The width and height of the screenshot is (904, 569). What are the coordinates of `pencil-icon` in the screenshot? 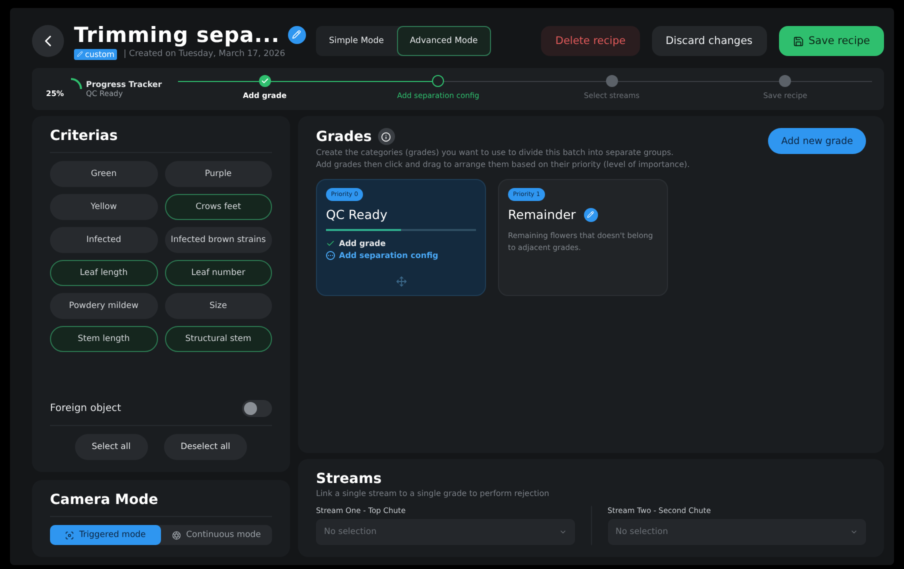 It's located at (80, 54).